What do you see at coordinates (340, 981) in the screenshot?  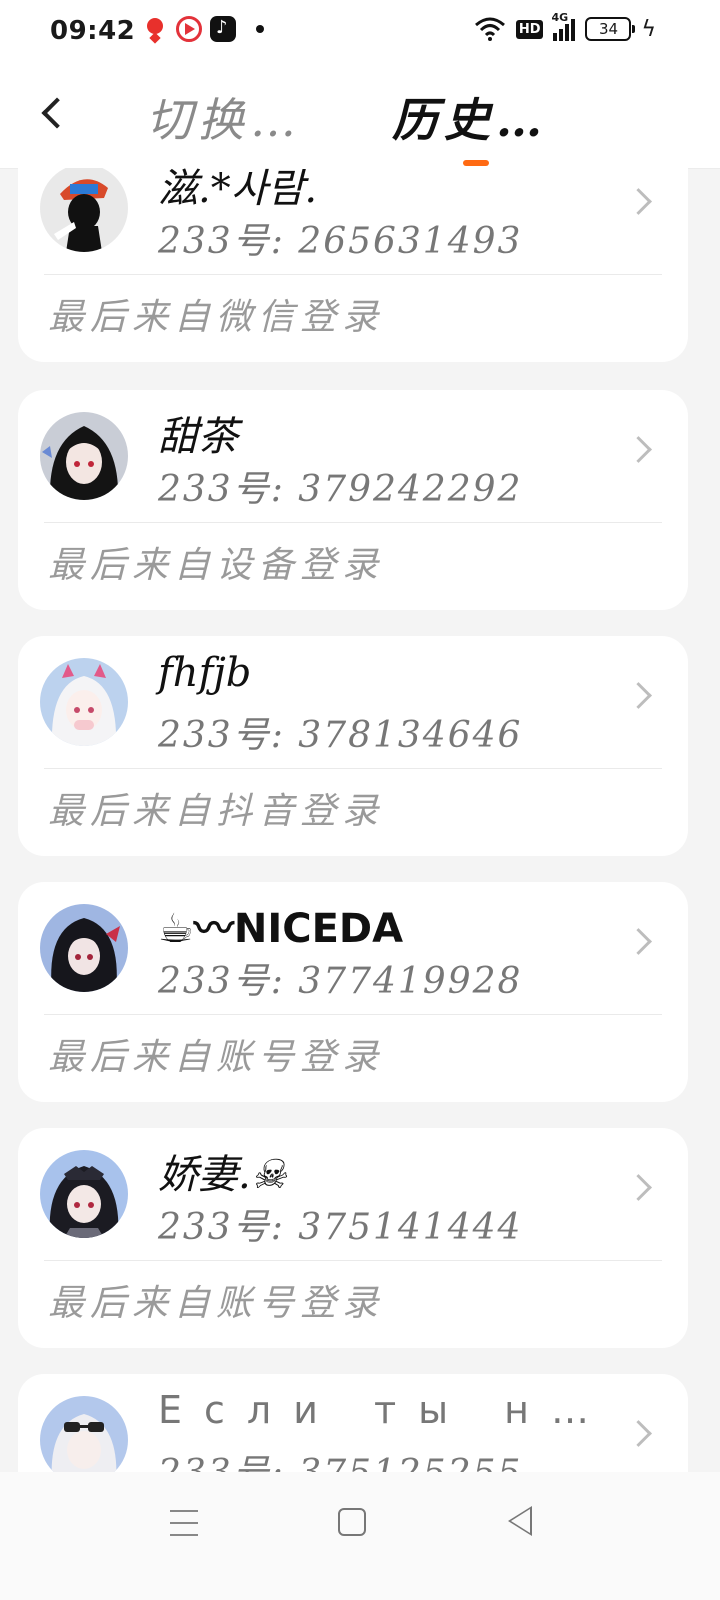 I see `account-id: 233号: 377419928` at bounding box center [340, 981].